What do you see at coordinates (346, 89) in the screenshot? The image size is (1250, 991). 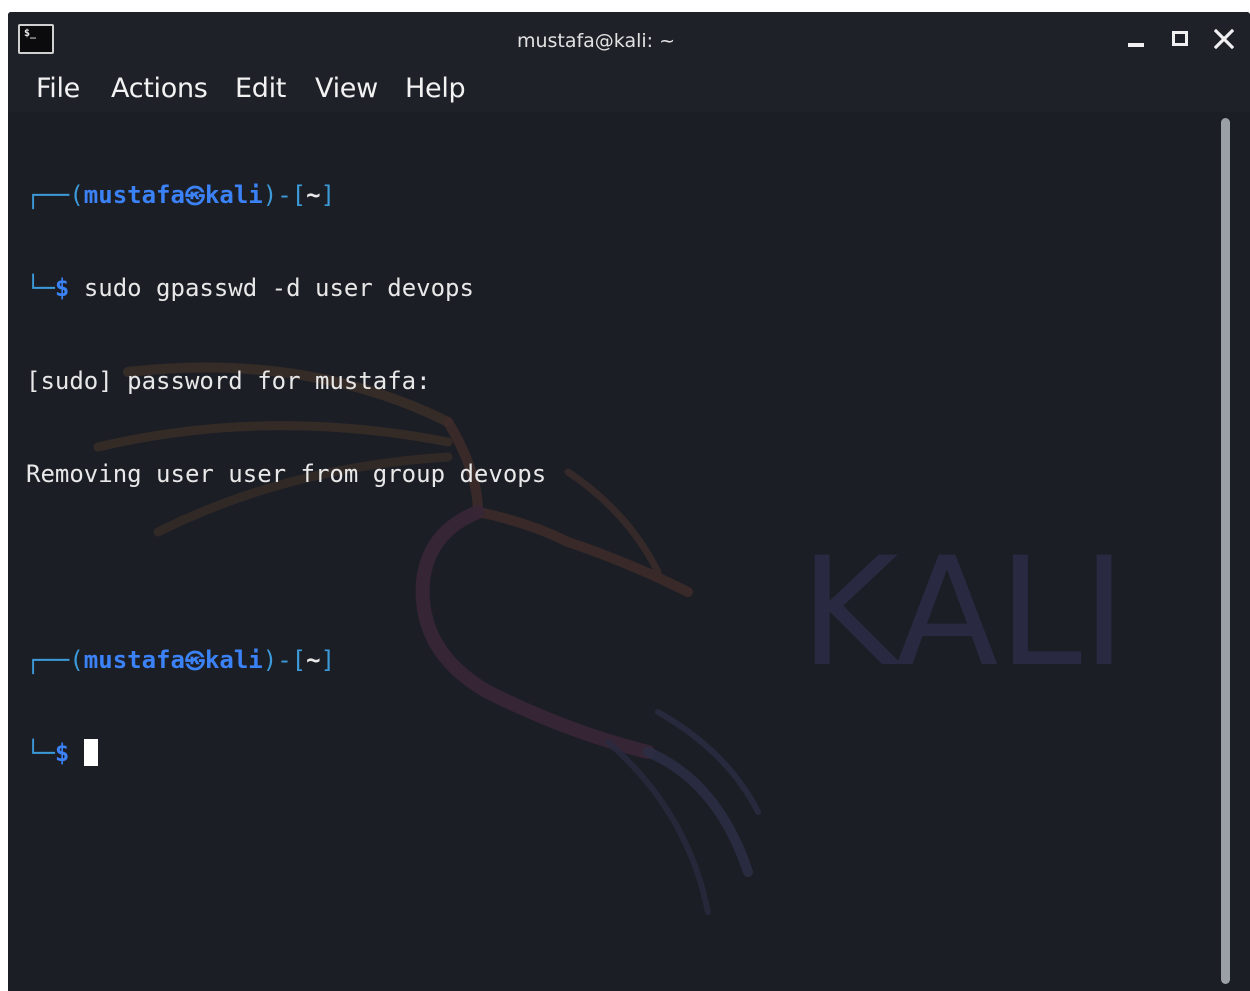 I see `menu-view: View` at bounding box center [346, 89].